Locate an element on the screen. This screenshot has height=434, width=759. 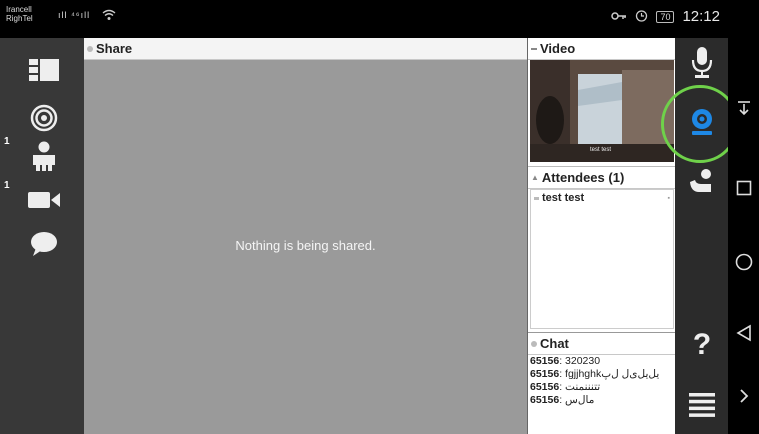
attendees-panel: ▲ Attendees (1) test test ▪ is located at coordinates (602, 248).